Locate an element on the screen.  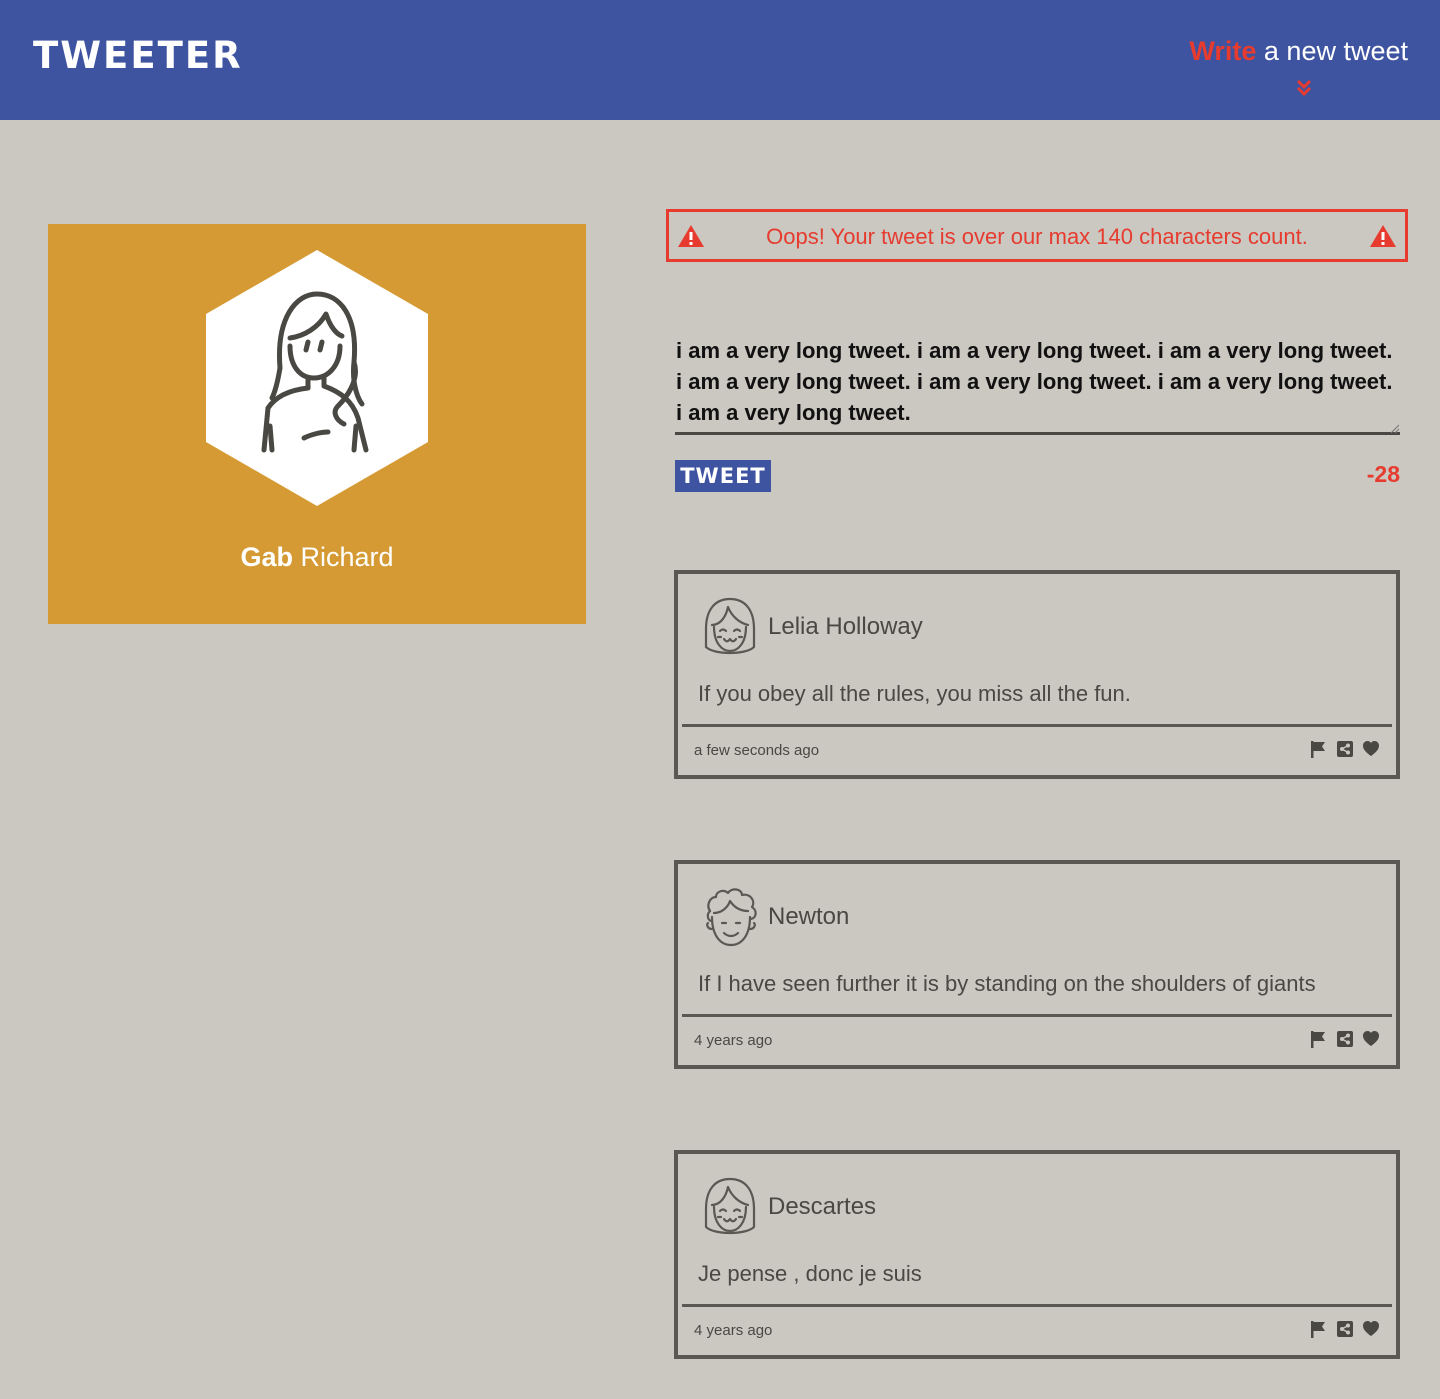
compose-toggle: Write a new tweet is located at coordinates (1288, 51).